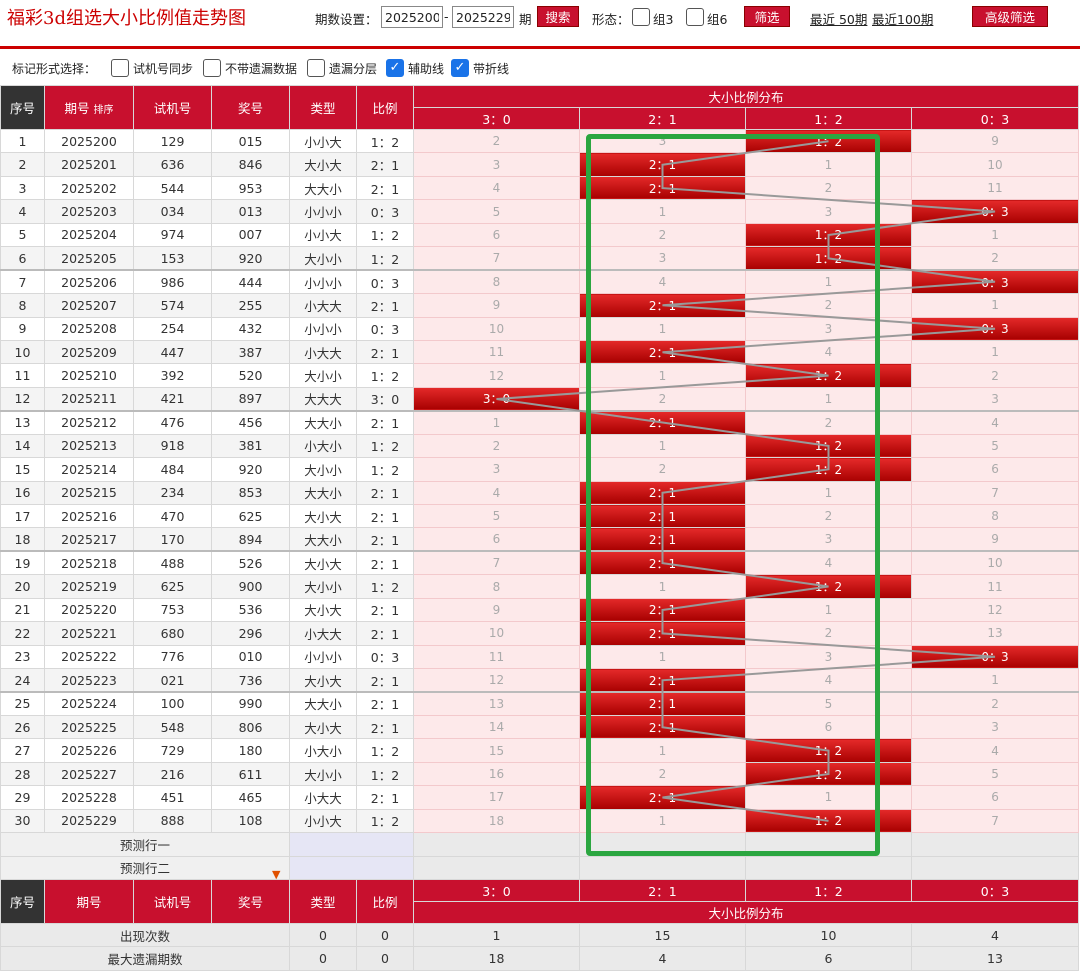 The image size is (1080, 975). What do you see at coordinates (323, 422) in the screenshot?
I see `row-type: 大大小` at bounding box center [323, 422].